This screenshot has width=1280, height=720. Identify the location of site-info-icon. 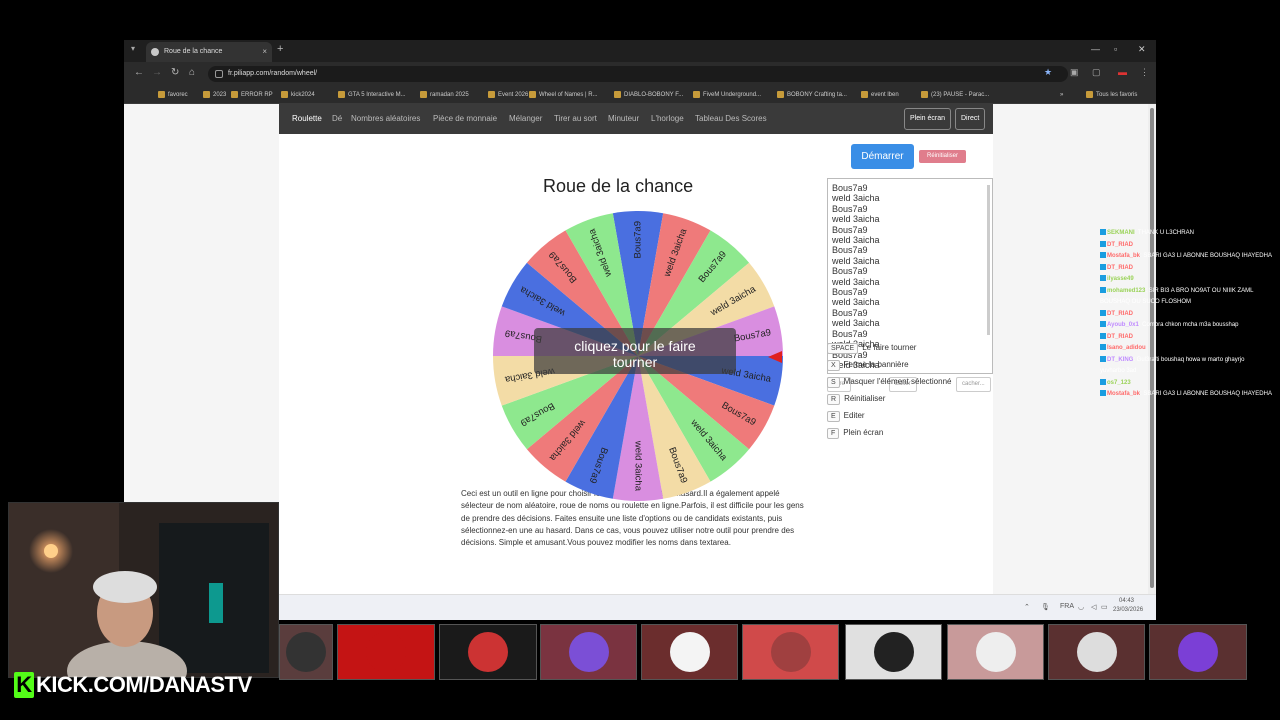
(219, 74).